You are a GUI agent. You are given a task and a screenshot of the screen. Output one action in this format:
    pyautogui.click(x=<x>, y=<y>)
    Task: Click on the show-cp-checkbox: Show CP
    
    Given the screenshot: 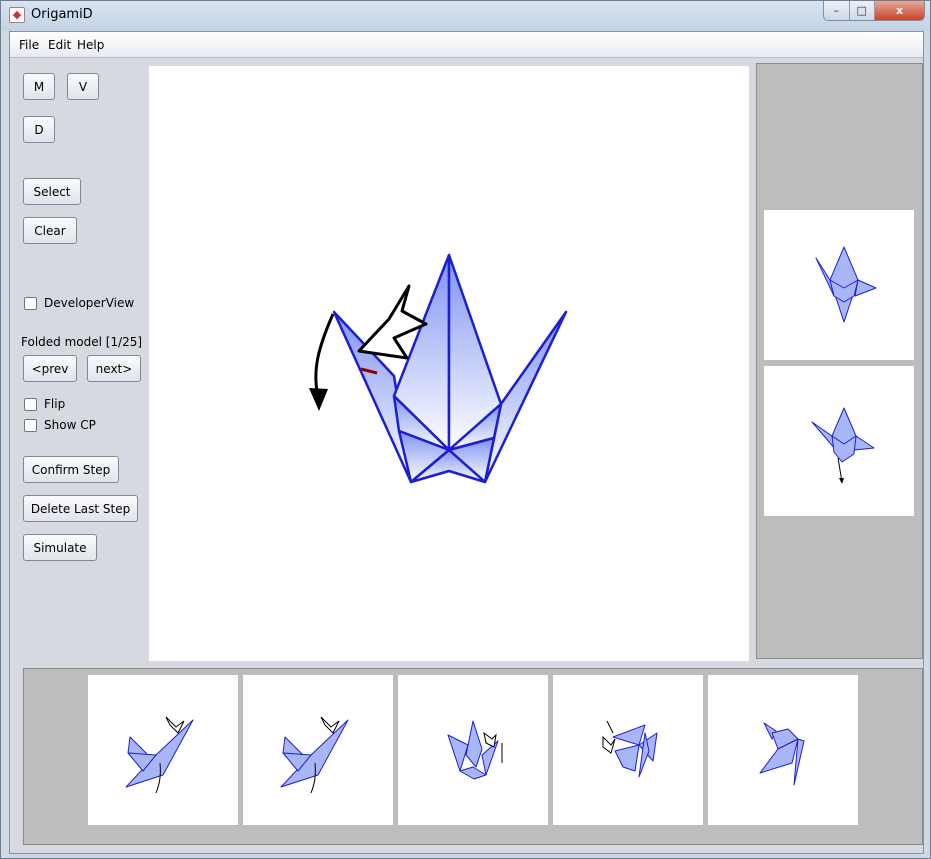 What is the action you would take?
    pyautogui.click(x=60, y=425)
    